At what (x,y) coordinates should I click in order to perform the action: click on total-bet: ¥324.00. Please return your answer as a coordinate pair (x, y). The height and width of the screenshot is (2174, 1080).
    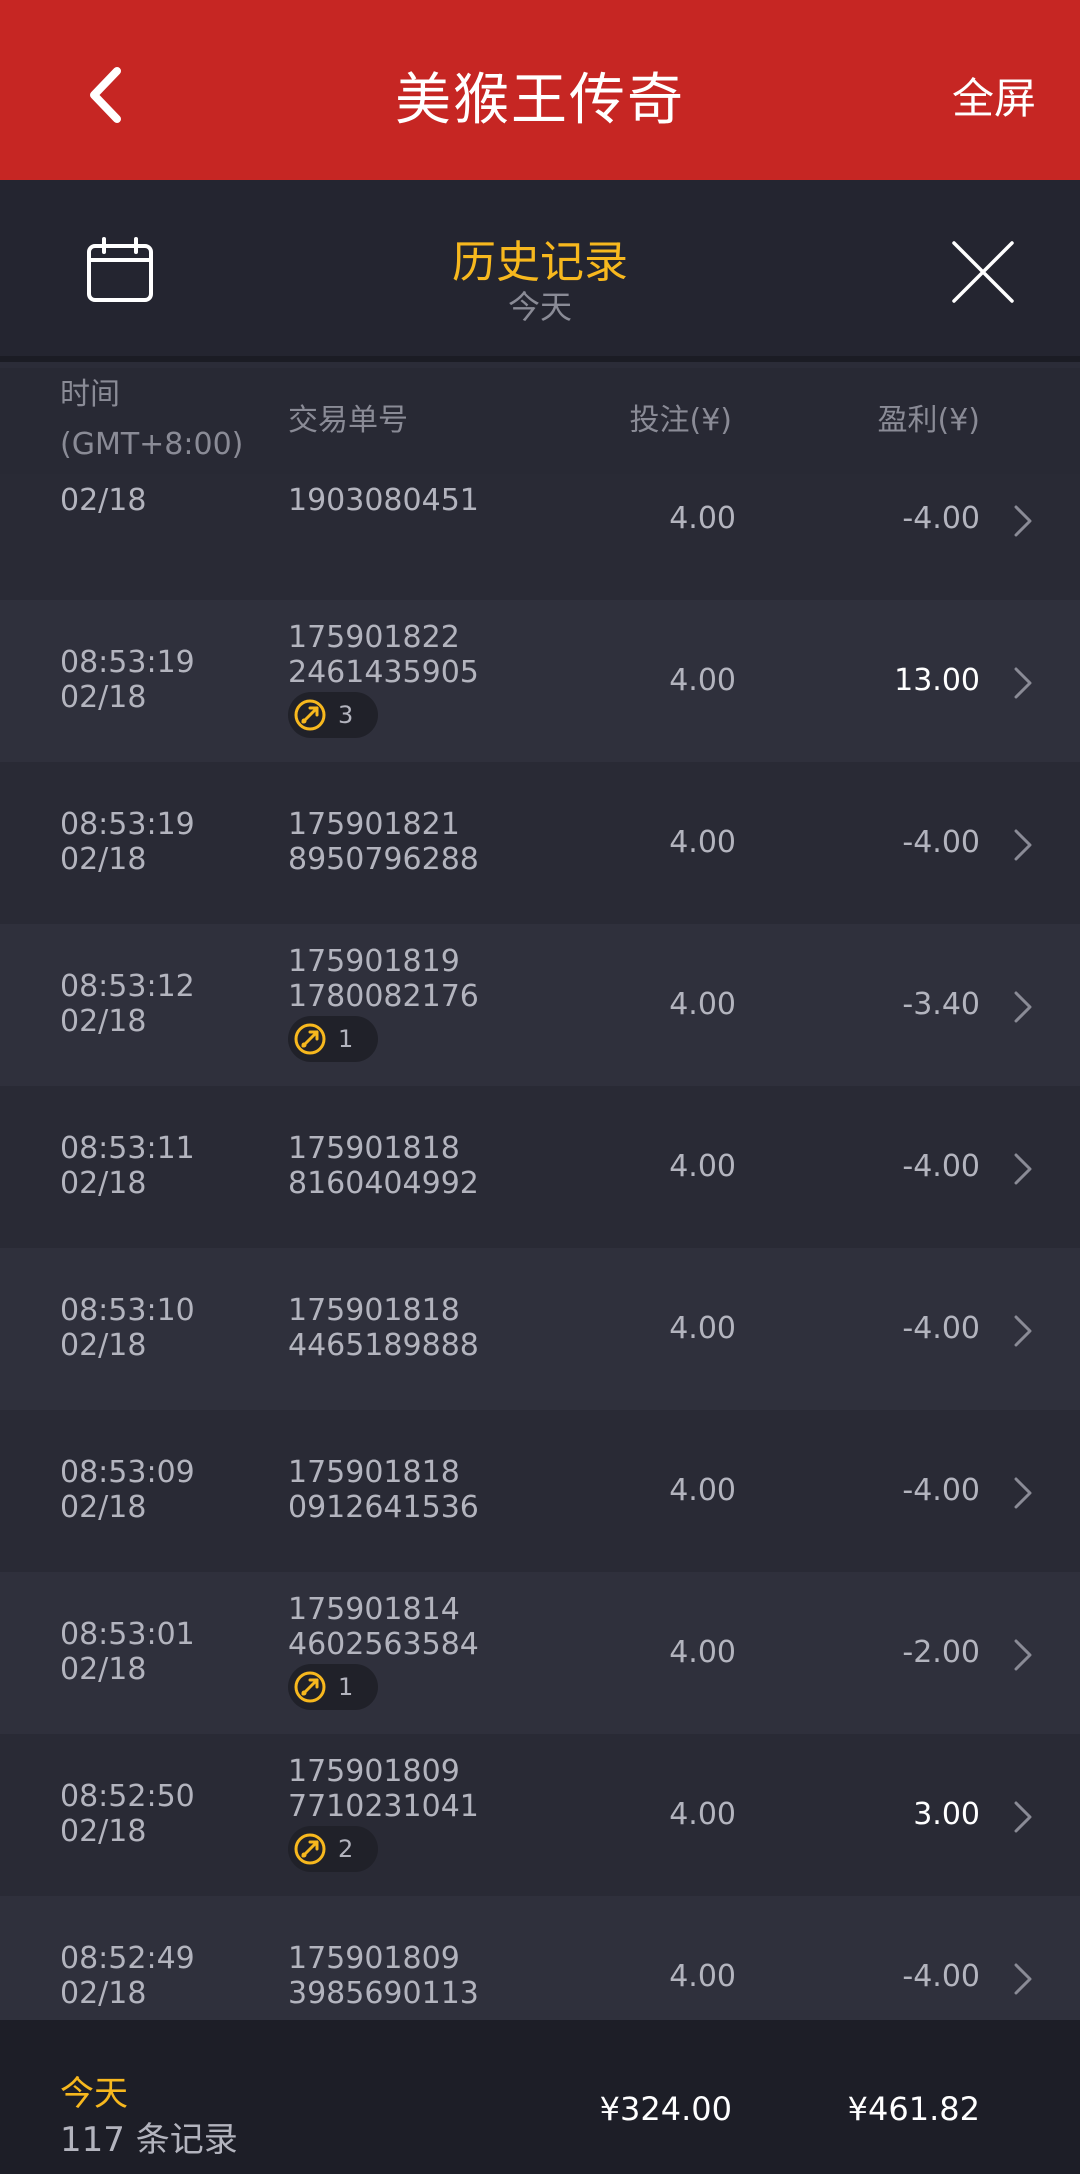
    Looking at the image, I should click on (665, 2109).